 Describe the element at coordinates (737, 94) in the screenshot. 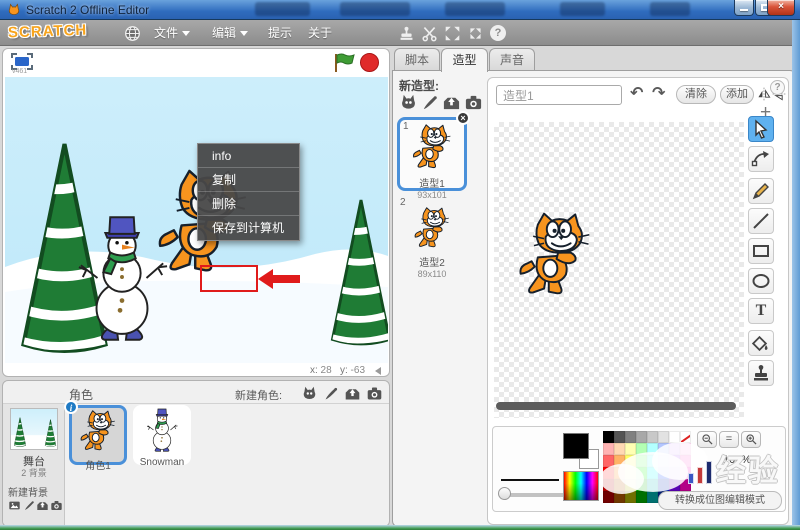

I see `add-import-button: 添加` at that location.